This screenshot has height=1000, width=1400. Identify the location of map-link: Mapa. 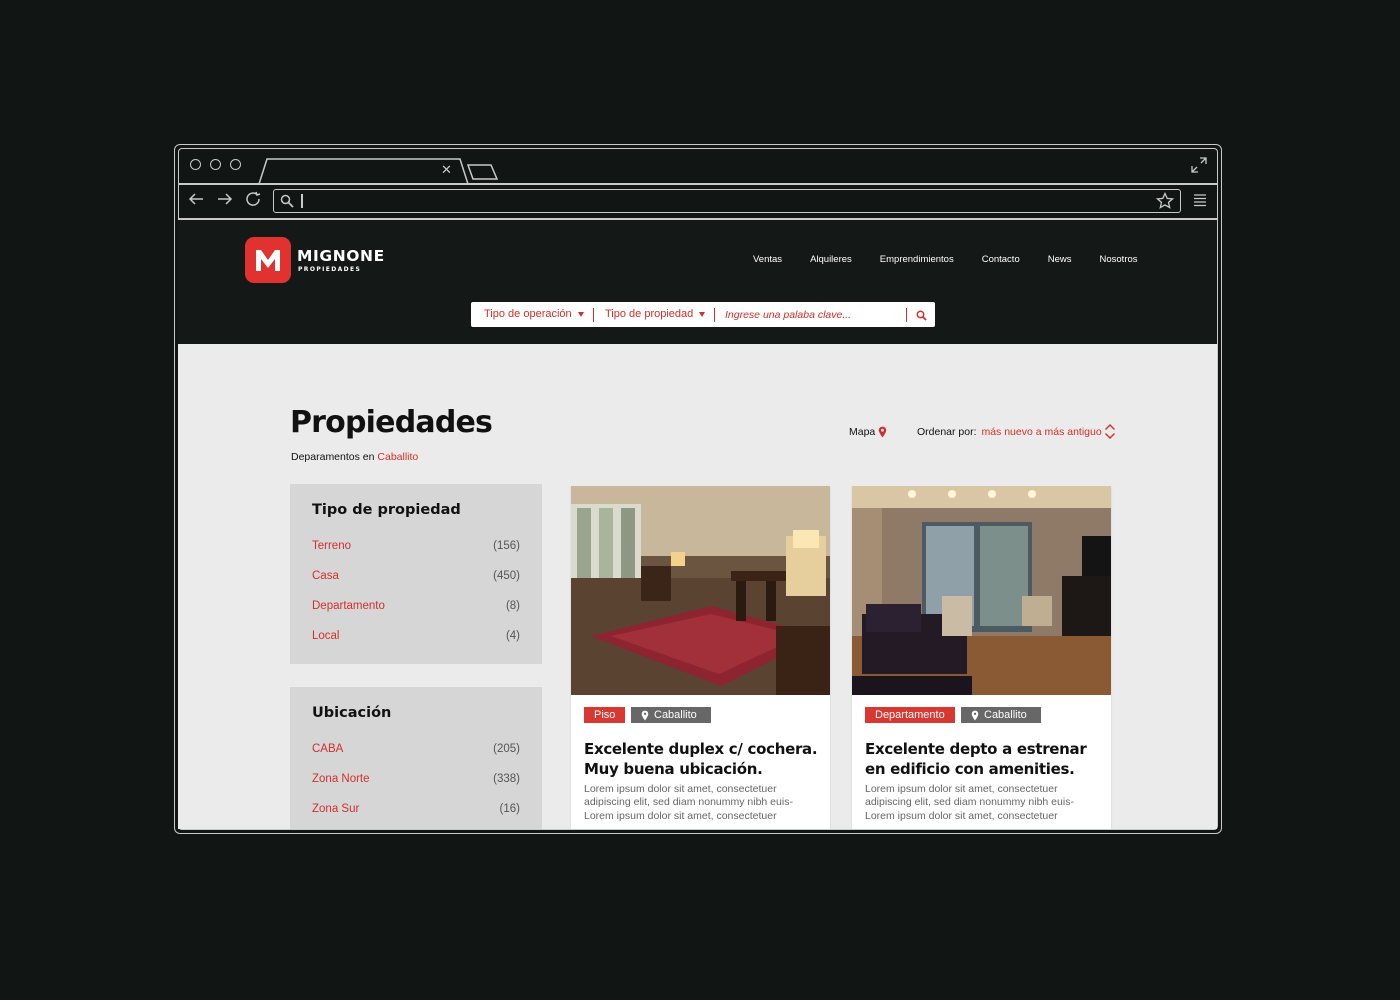
(868, 432).